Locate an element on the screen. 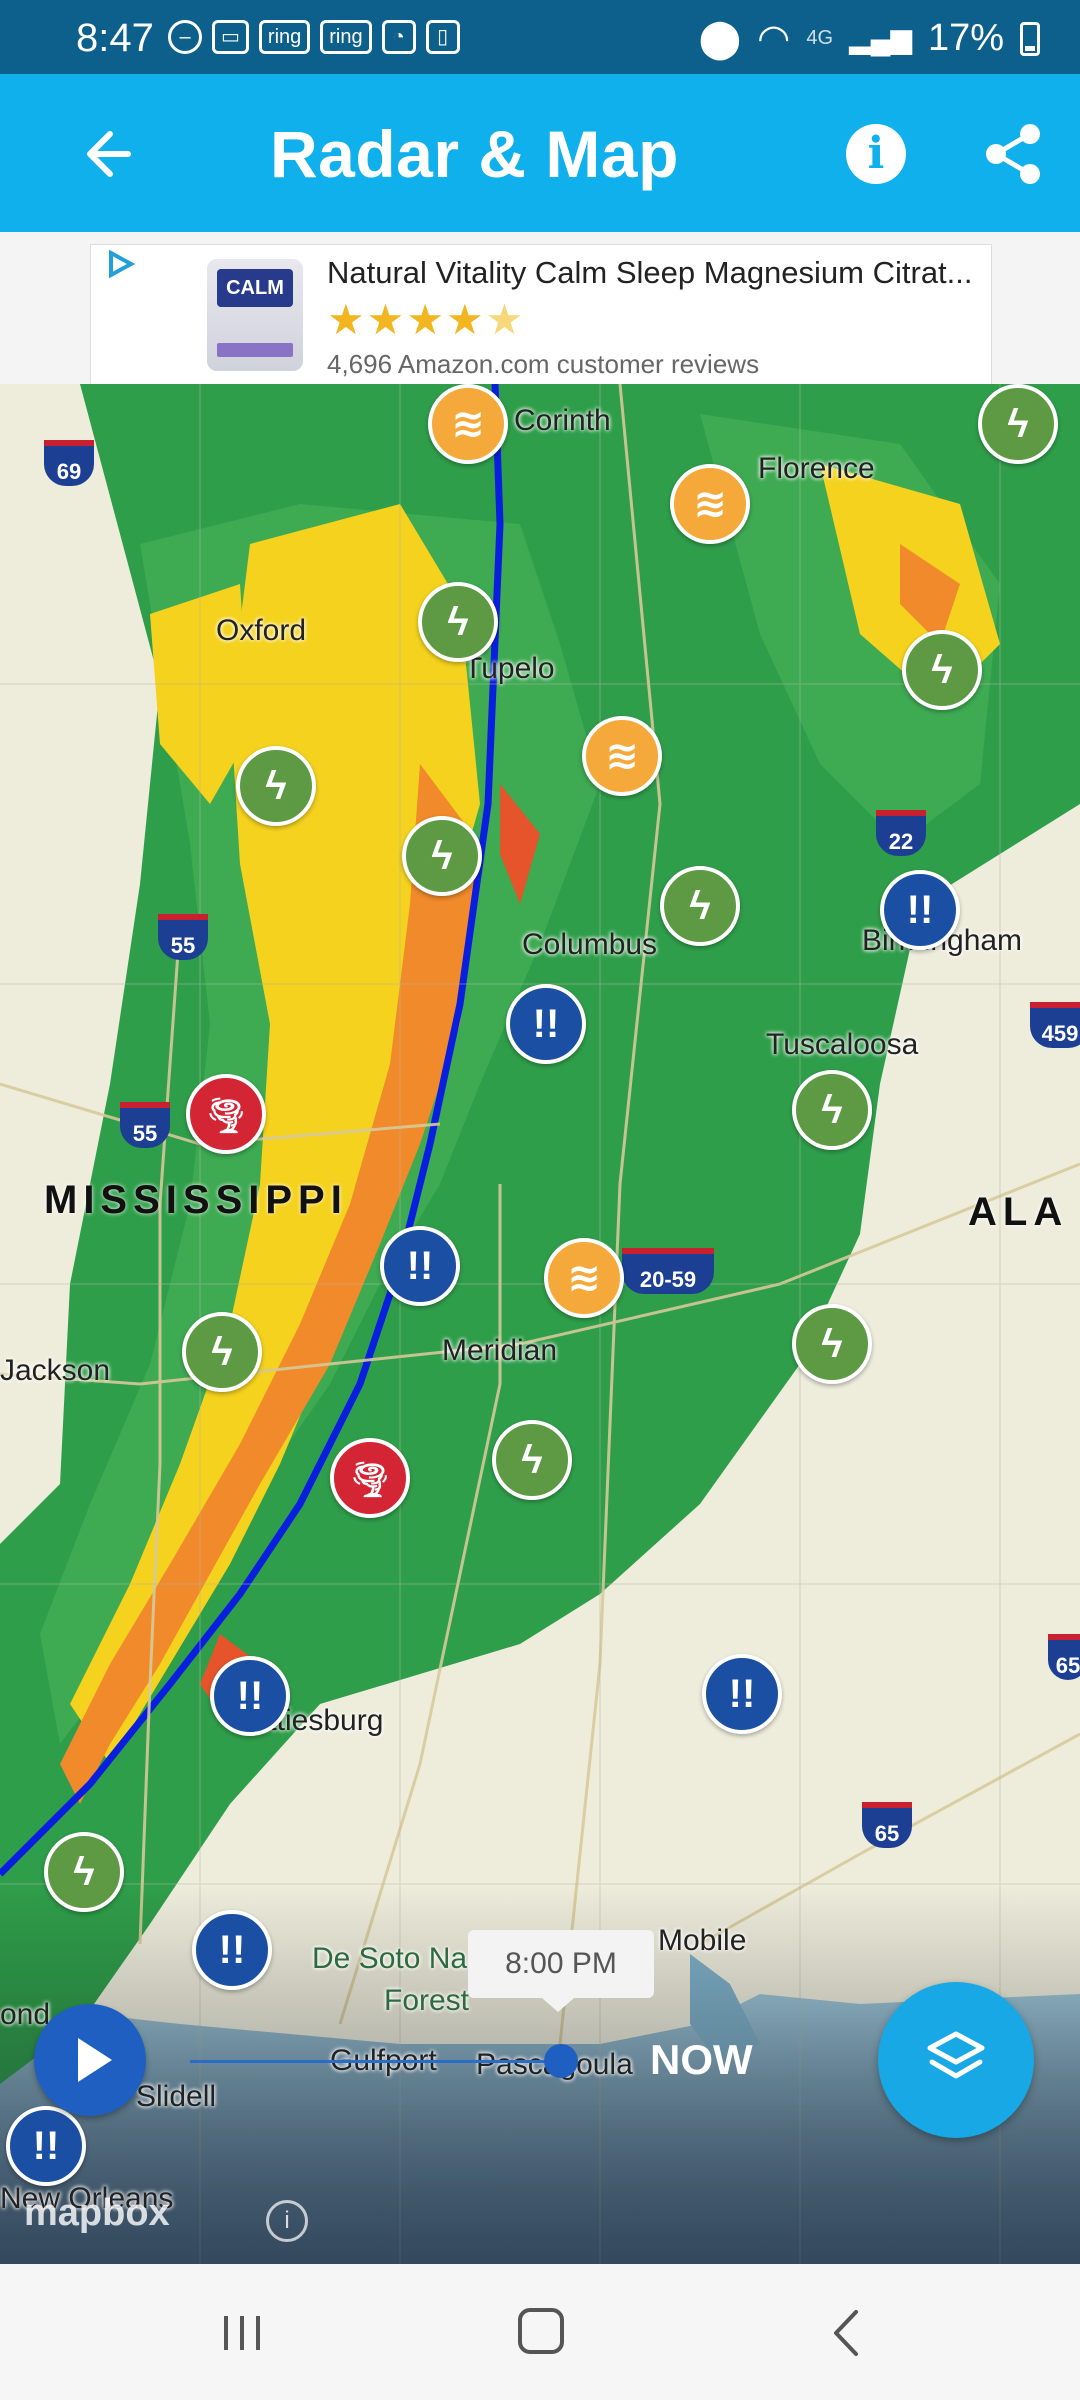 Image resolution: width=1080 pixels, height=2400 pixels. rating-stars: ★★★★★ is located at coordinates (426, 319).